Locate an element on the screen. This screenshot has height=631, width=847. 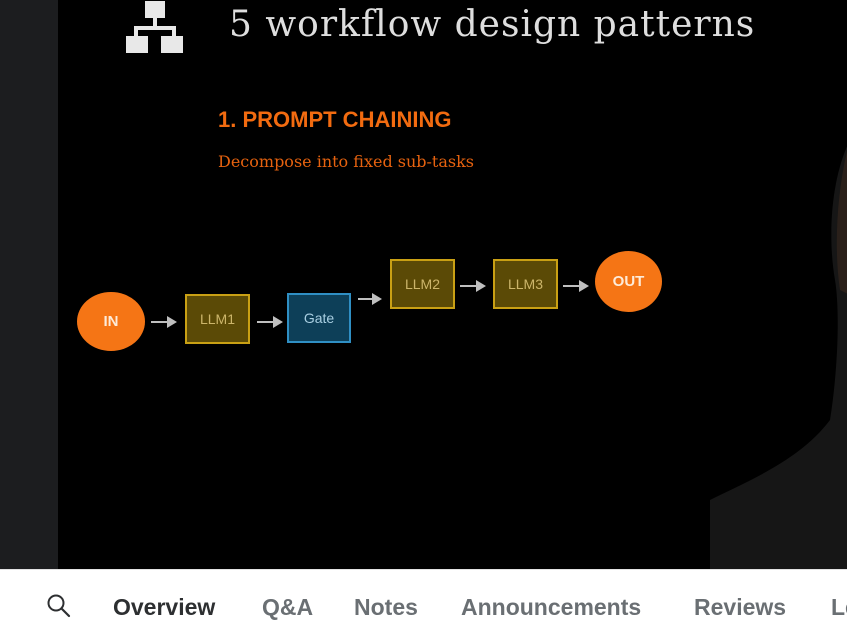
tab-reviews: Reviews is located at coordinates (740, 607).